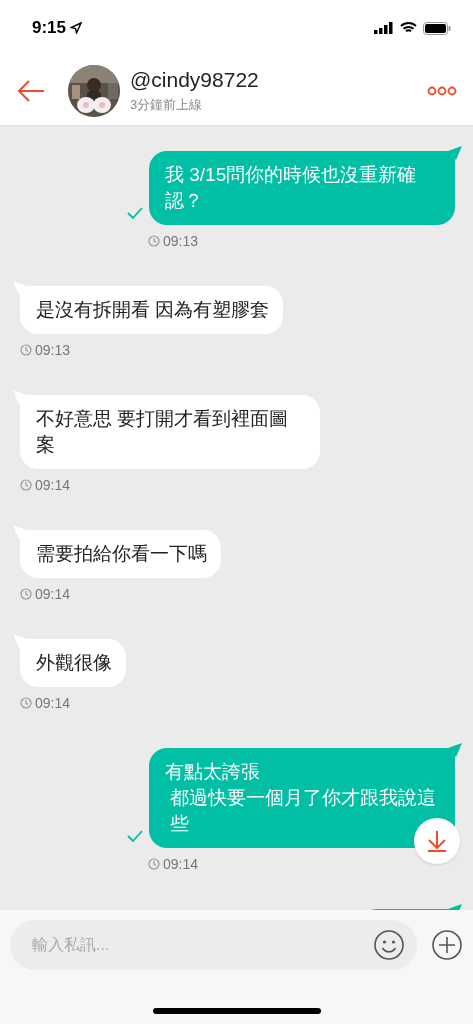 Image resolution: width=473 pixels, height=1024 pixels. Describe the element at coordinates (153, 310) in the screenshot. I see `message-text: 是沒有拆開看 因為有塑膠套` at that location.